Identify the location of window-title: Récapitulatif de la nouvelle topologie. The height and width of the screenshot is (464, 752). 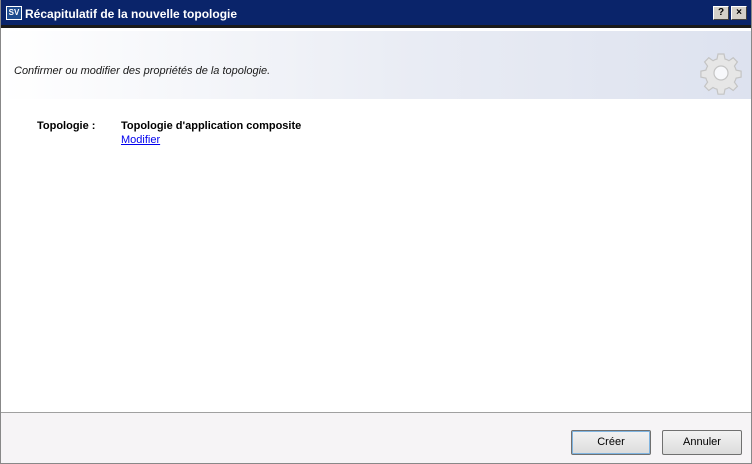
(131, 14).